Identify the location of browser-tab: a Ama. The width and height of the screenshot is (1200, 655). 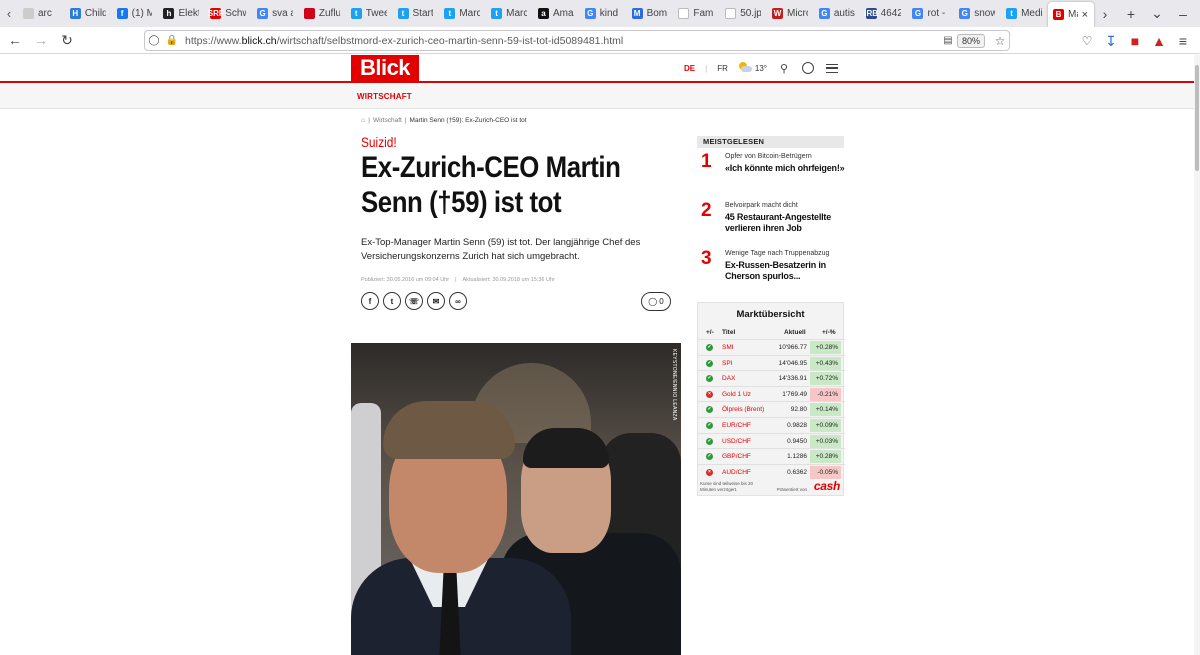
(556, 13).